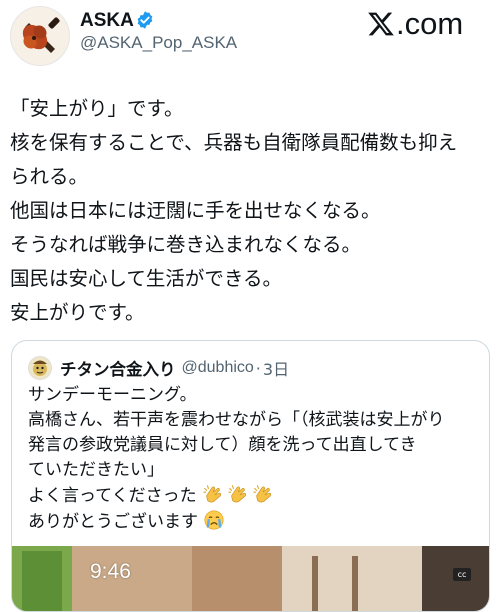 The image size is (500, 612). Describe the element at coordinates (107, 21) in the screenshot. I see `display-name: ASKA` at that location.